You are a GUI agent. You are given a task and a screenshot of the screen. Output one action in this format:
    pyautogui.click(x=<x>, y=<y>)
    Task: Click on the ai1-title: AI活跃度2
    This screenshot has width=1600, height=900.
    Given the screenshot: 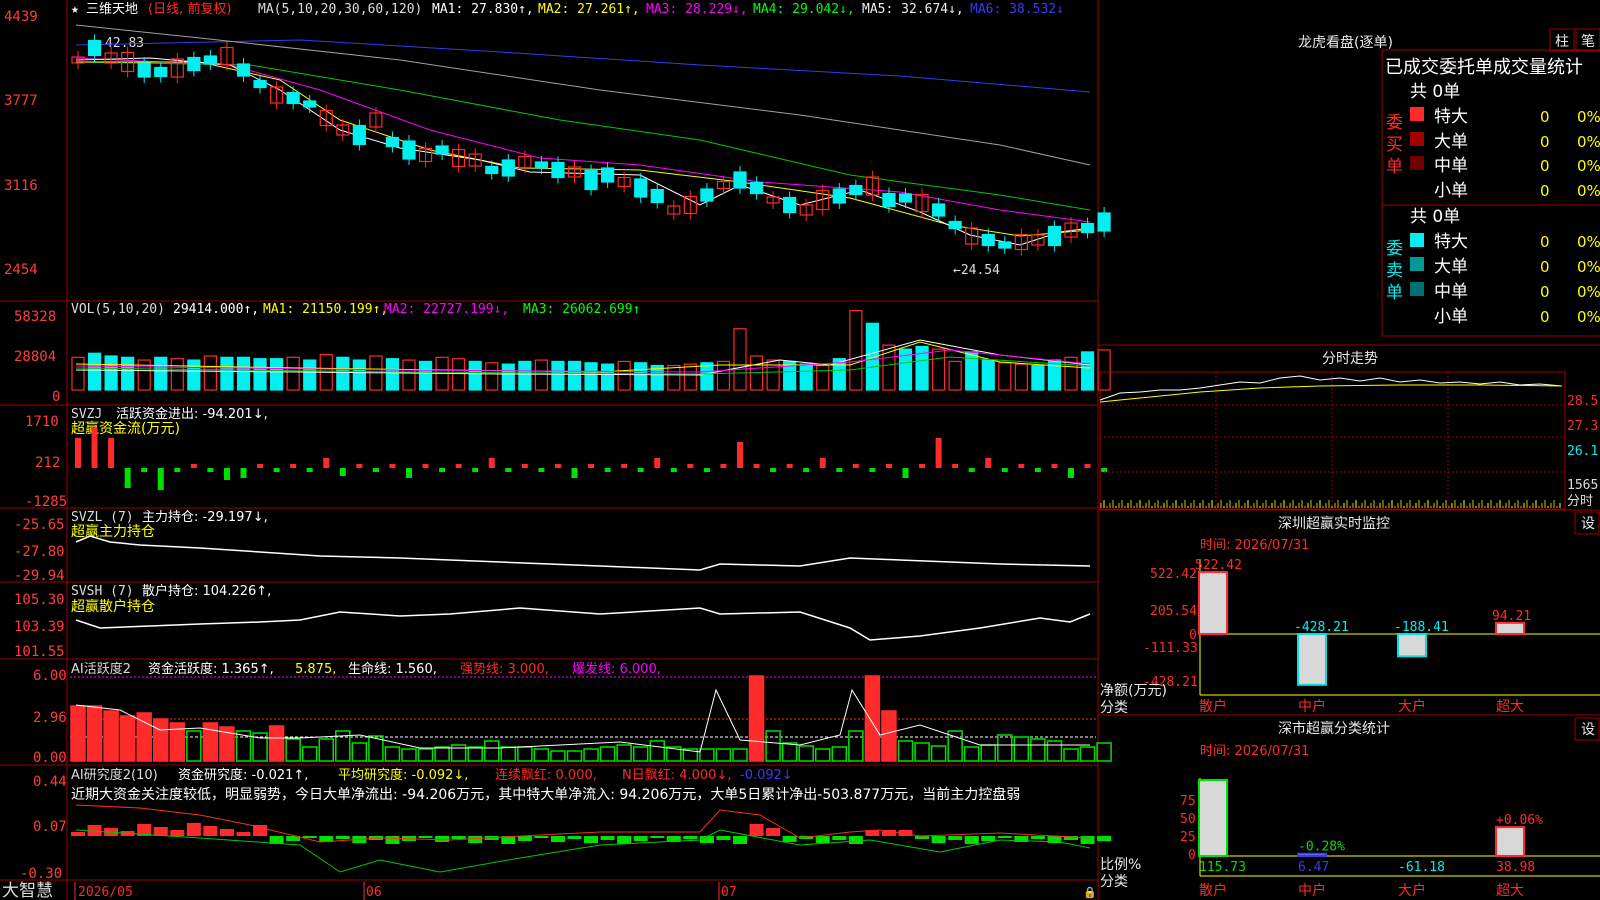 What is the action you would take?
    pyautogui.click(x=101, y=669)
    